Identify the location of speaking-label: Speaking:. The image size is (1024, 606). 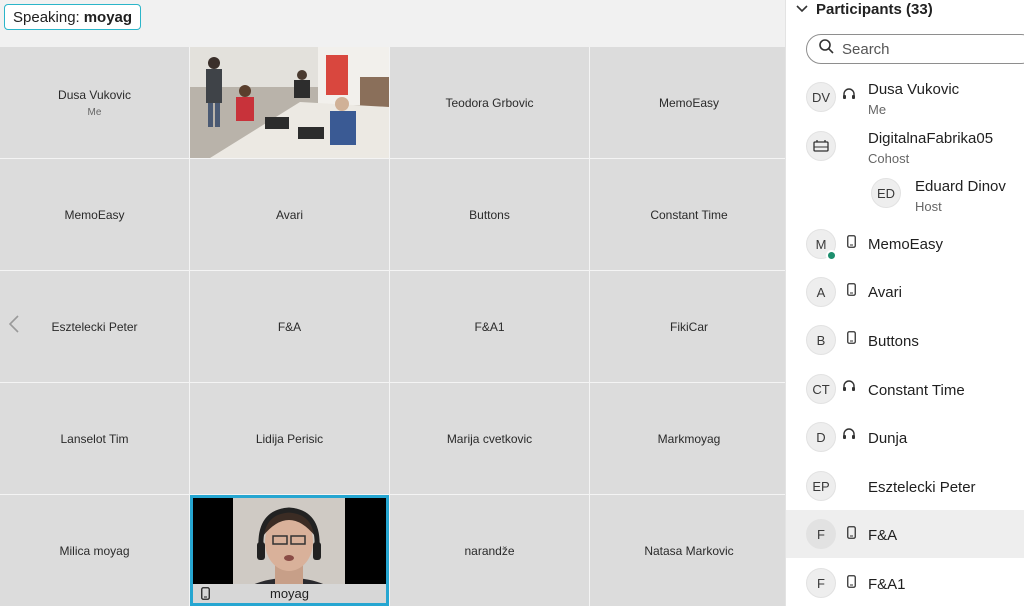
(46, 17).